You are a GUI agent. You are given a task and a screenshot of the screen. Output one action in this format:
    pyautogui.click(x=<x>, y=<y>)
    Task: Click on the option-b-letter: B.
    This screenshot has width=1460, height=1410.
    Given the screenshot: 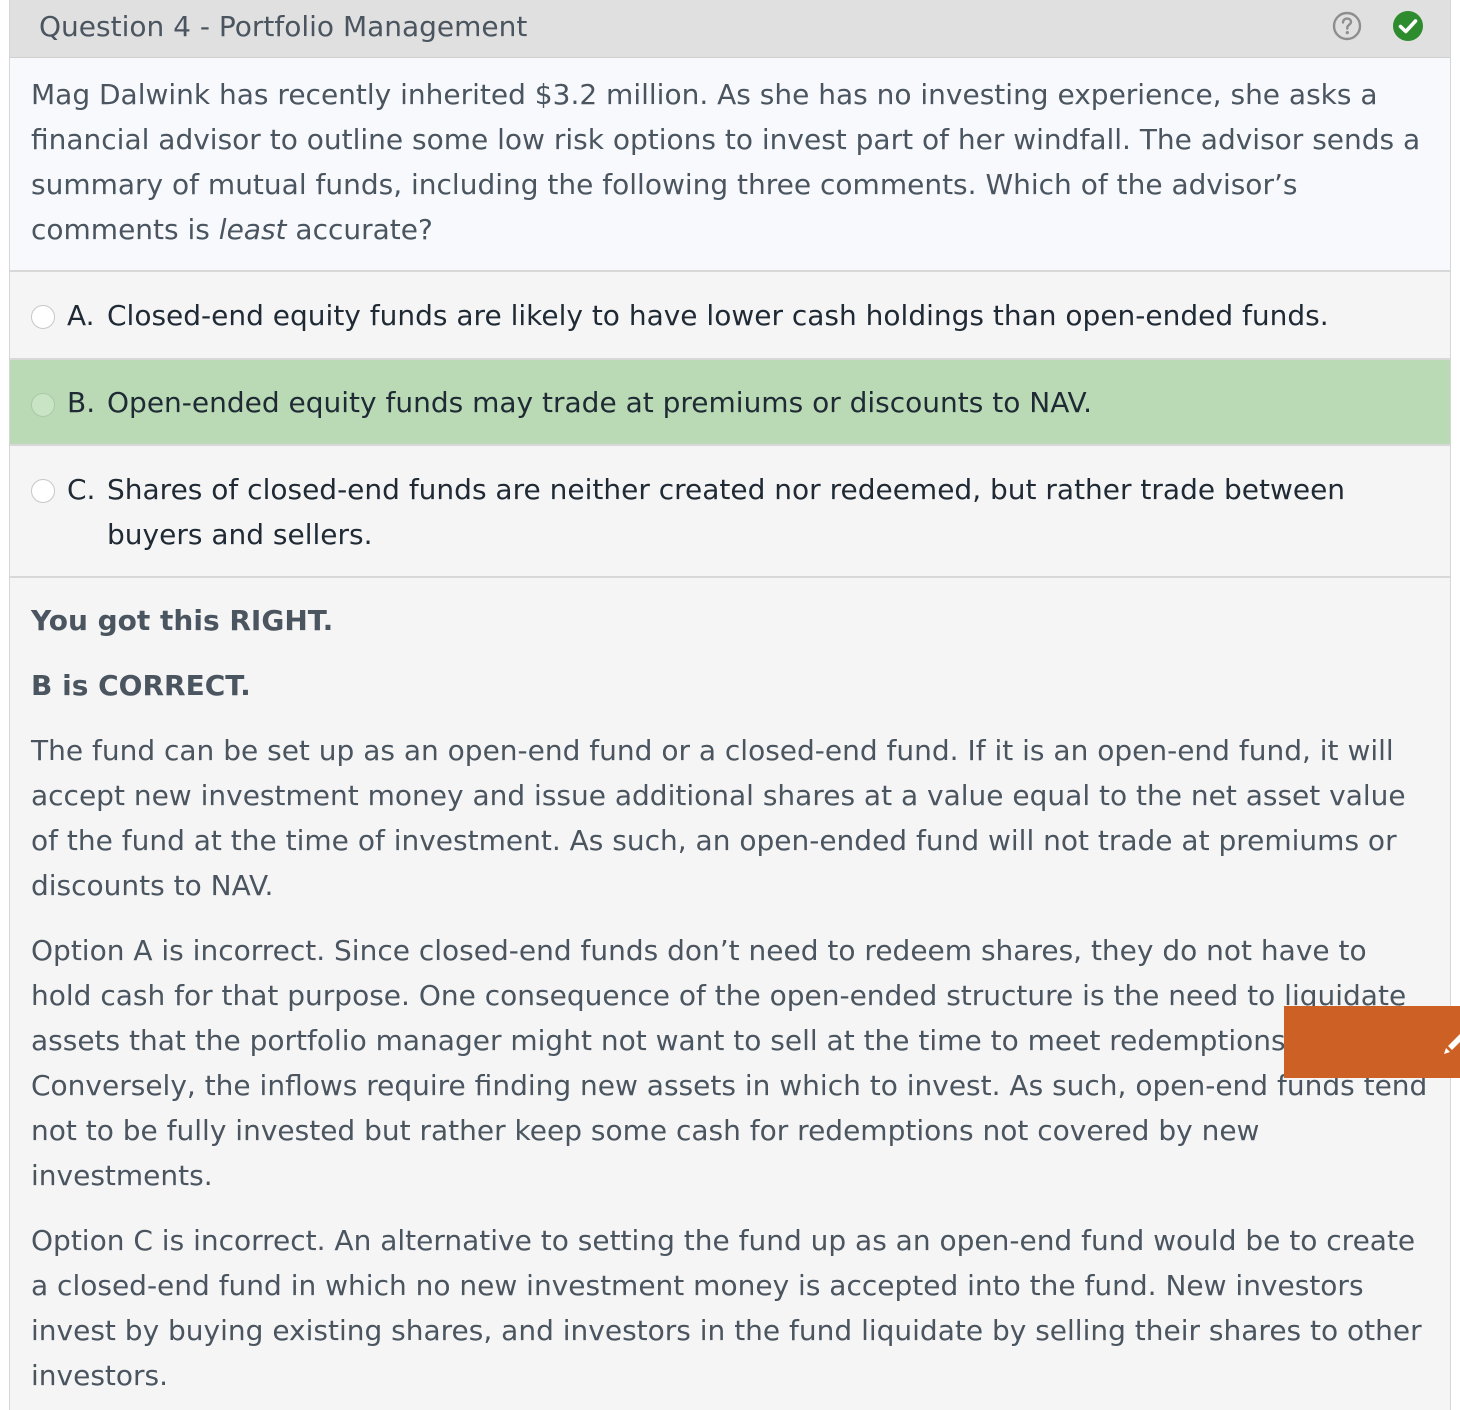 What is the action you would take?
    pyautogui.click(x=81, y=402)
    